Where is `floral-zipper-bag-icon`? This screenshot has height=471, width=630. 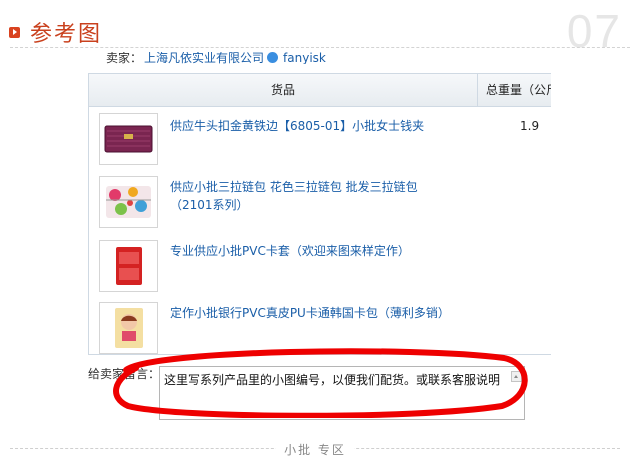
floral-zipper-bag-icon is located at coordinates (128, 202).